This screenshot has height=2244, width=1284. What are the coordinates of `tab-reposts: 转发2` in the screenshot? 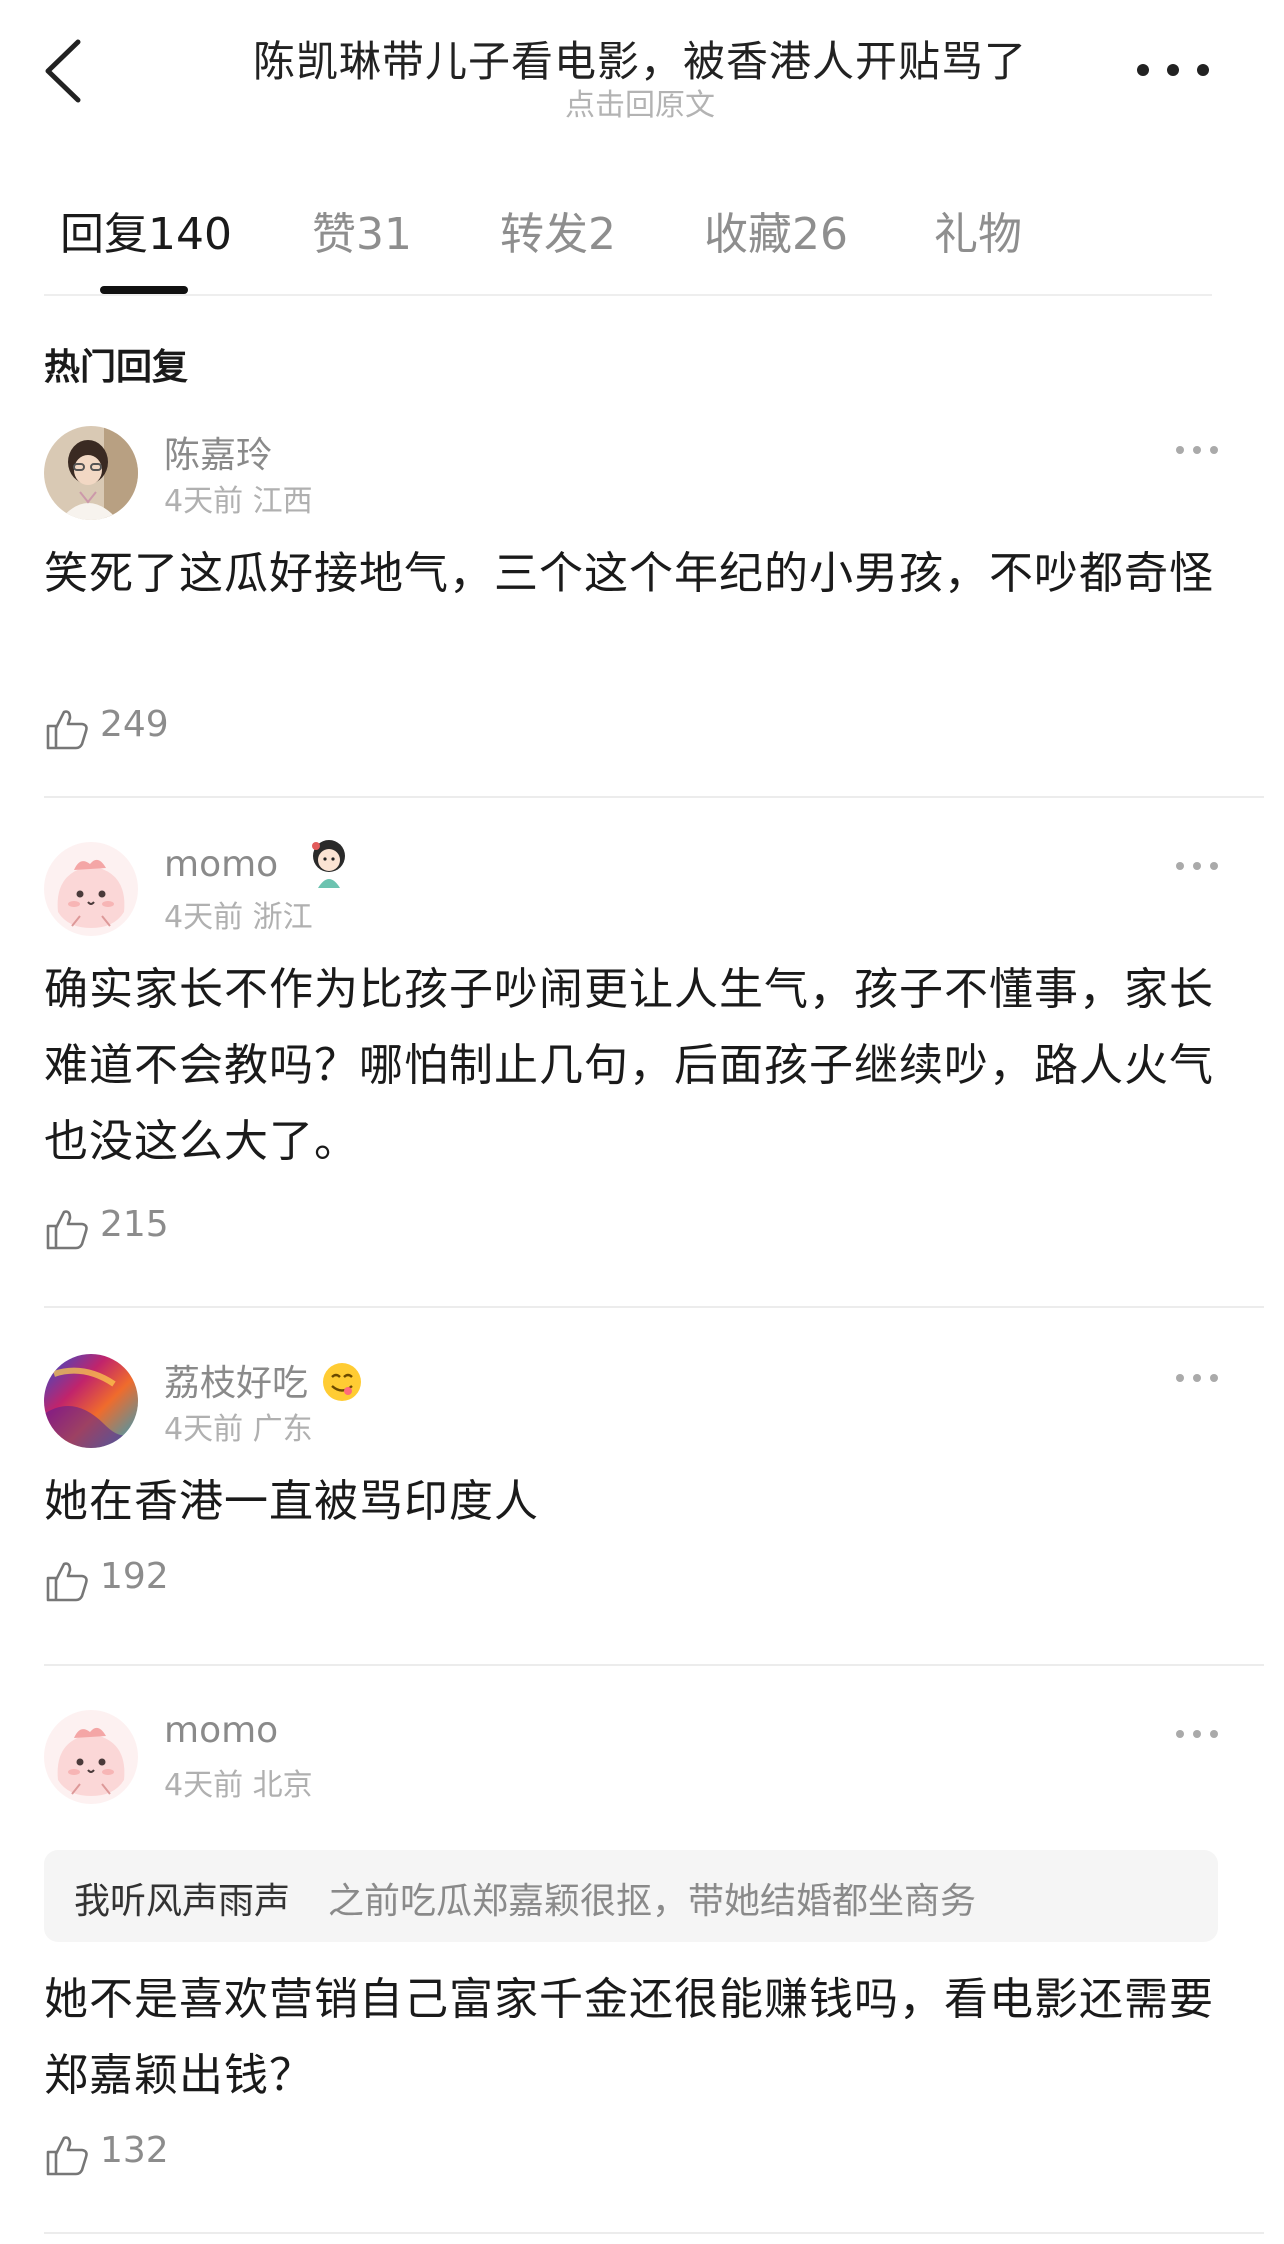 It's located at (558, 230).